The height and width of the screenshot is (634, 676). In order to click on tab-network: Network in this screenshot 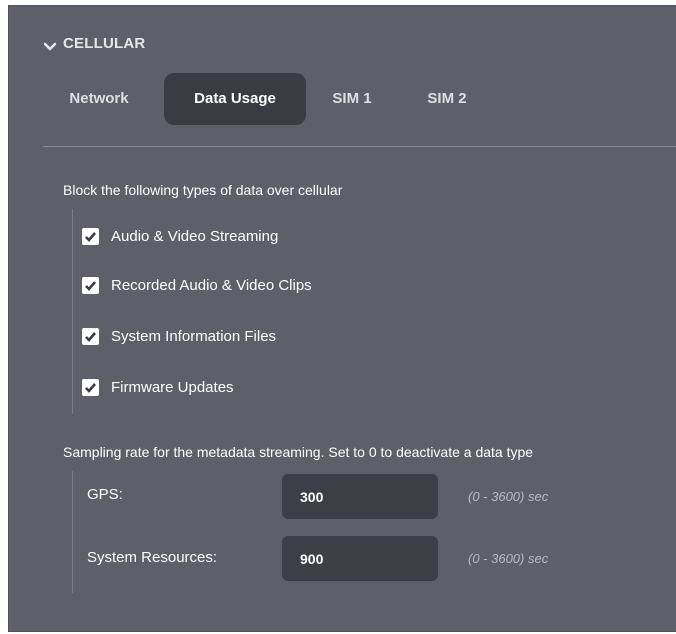, I will do `click(99, 99)`.